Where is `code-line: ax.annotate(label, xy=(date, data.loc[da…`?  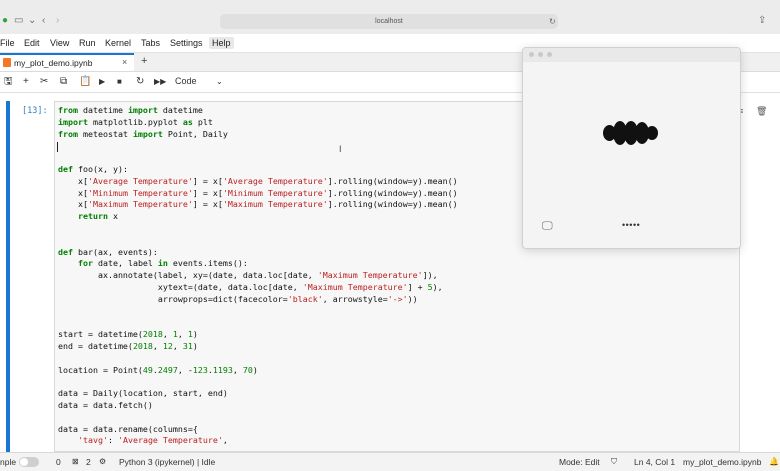
code-line: ax.annotate(label, xy=(date, data.loc[da… is located at coordinates (248, 275).